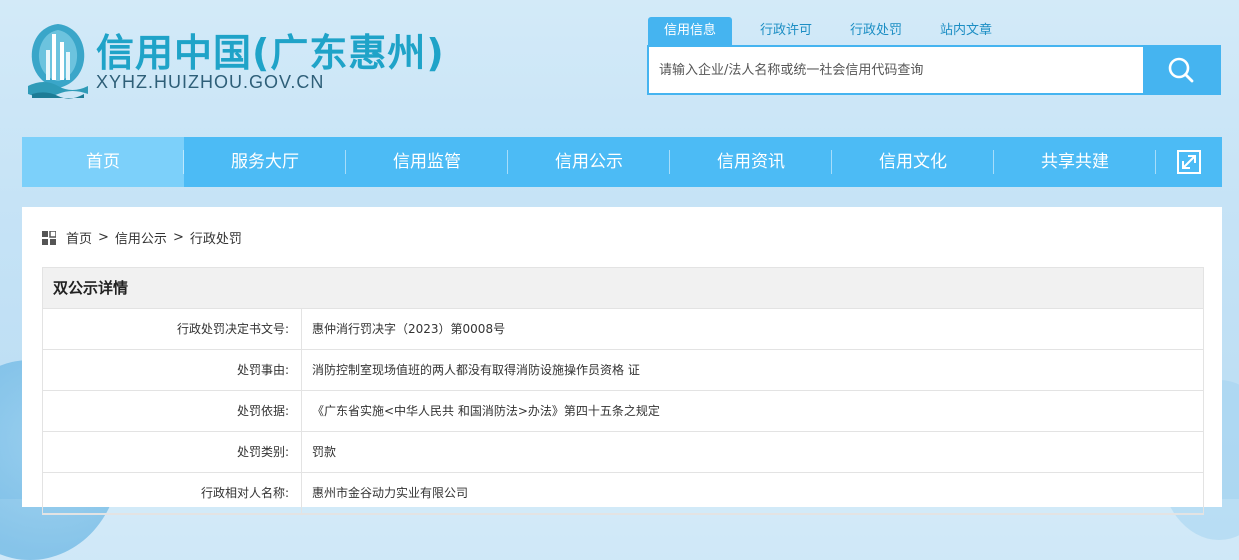 The height and width of the screenshot is (560, 1239). What do you see at coordinates (913, 162) in the screenshot?
I see `nav-item-credit-culture: 信用文化` at bounding box center [913, 162].